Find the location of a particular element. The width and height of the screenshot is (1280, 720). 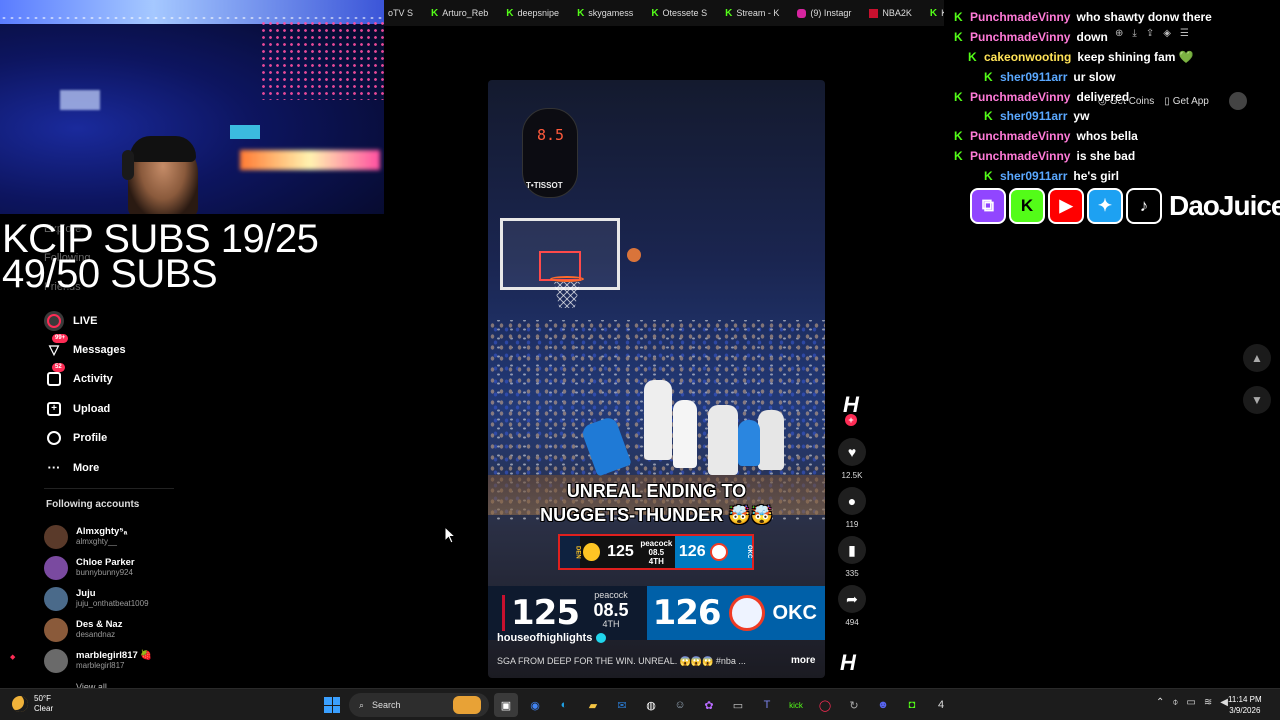

4k-app-icon: 4 is located at coordinates (941, 705).